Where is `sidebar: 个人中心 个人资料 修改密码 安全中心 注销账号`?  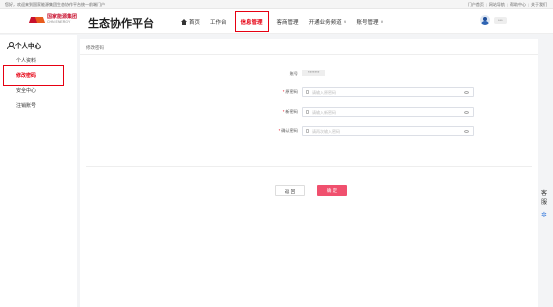
sidebar: 个人中心 个人资料 修改密码 安全中心 注销账号 is located at coordinates (38, 171).